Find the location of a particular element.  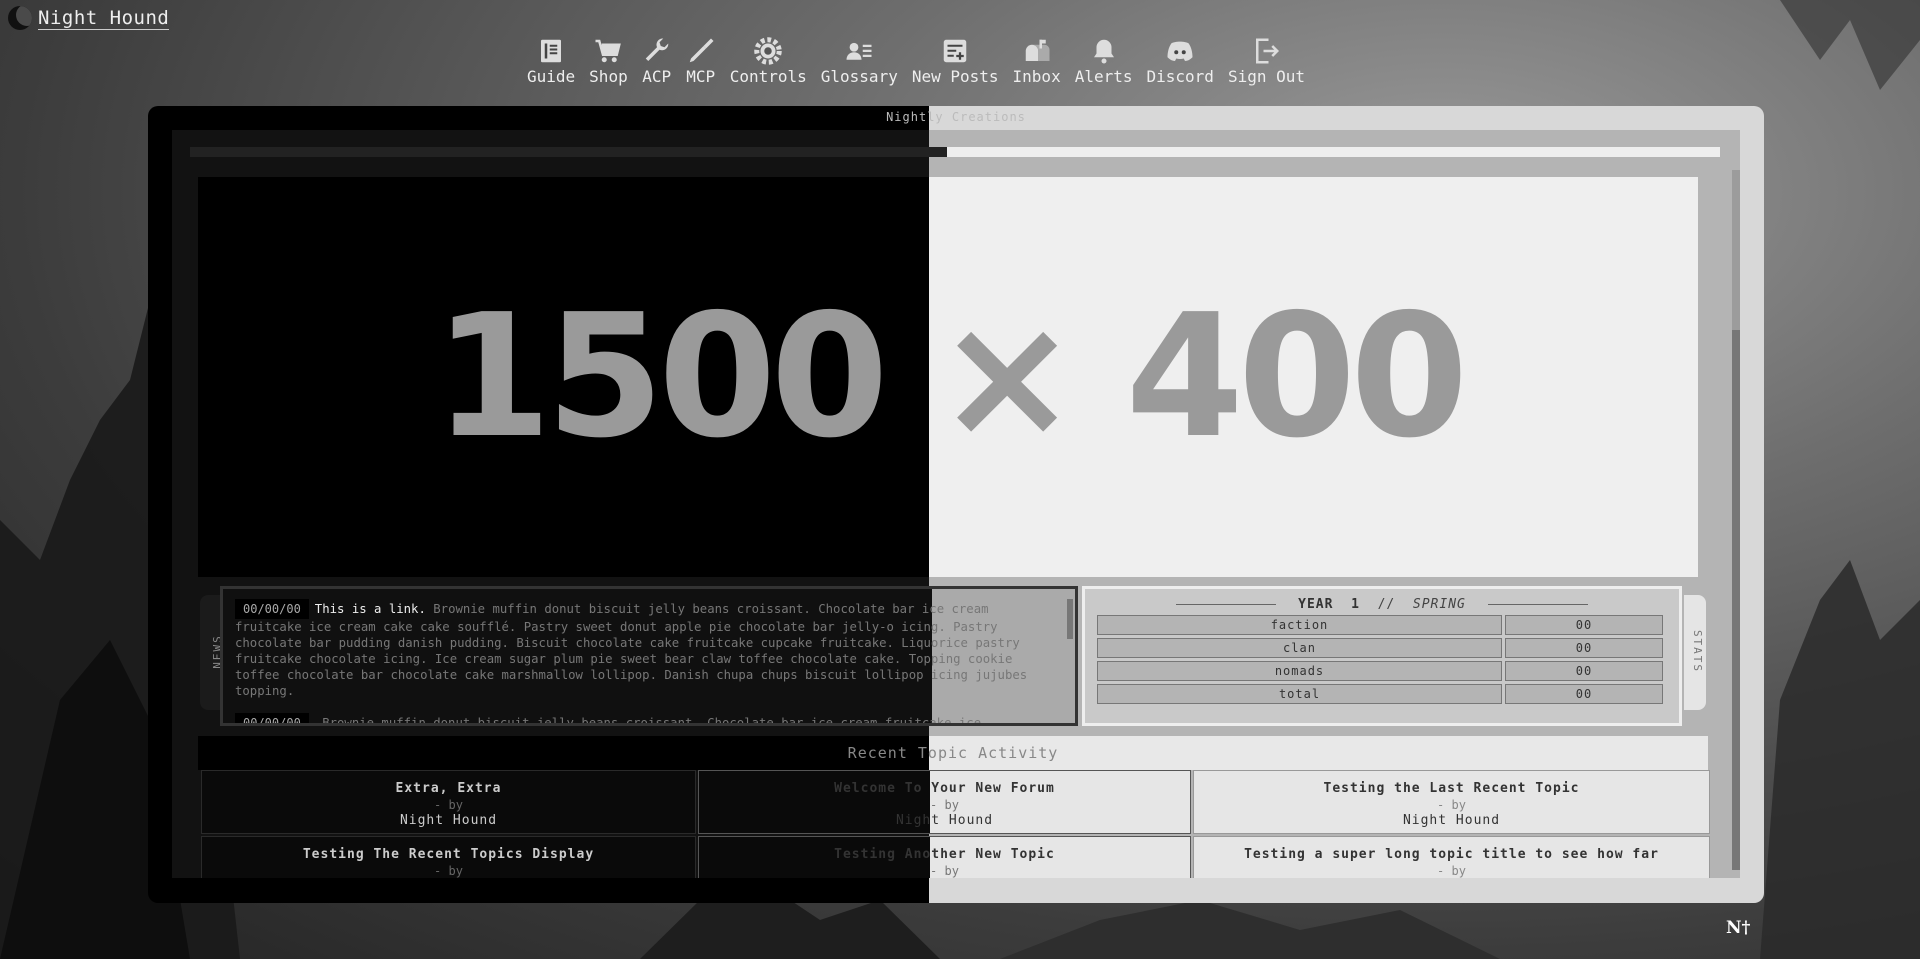

banner-placeholder-text: 1500 × 400 is located at coordinates (951, 377).